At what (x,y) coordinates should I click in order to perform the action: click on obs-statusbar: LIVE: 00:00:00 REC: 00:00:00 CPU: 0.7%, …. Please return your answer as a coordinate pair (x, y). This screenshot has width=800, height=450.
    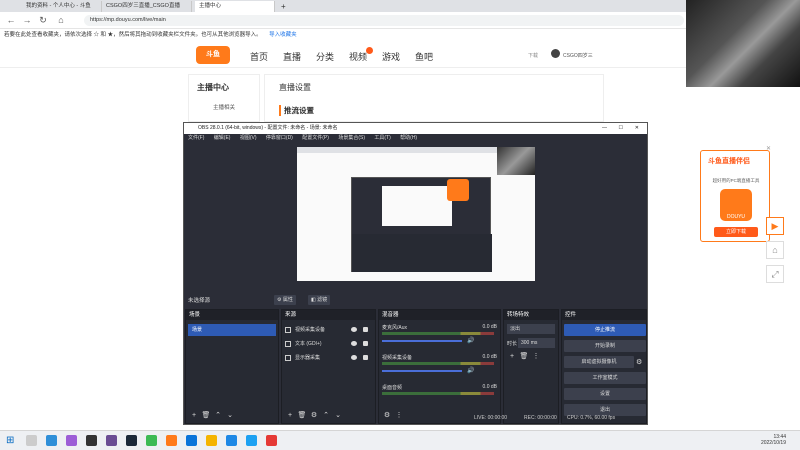
    Looking at the image, I should click on (415, 418).